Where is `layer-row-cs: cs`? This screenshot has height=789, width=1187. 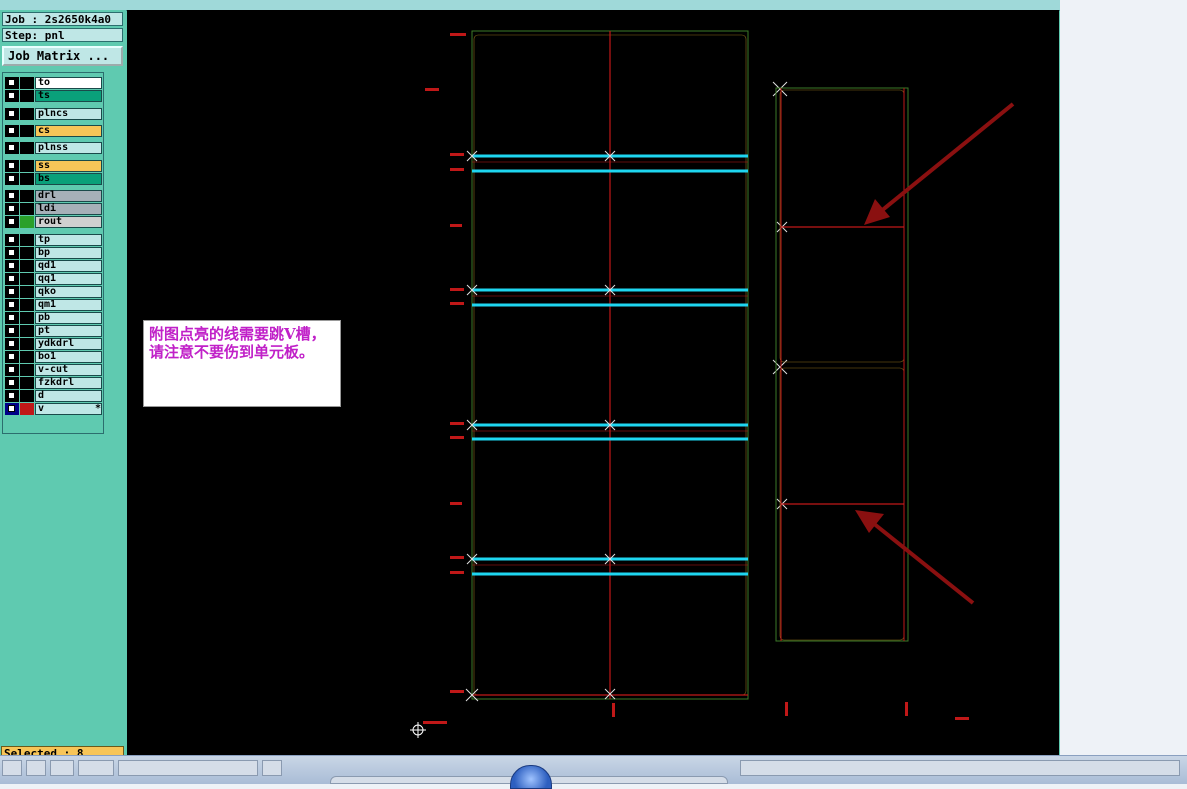
layer-row-cs: cs is located at coordinates (53, 131).